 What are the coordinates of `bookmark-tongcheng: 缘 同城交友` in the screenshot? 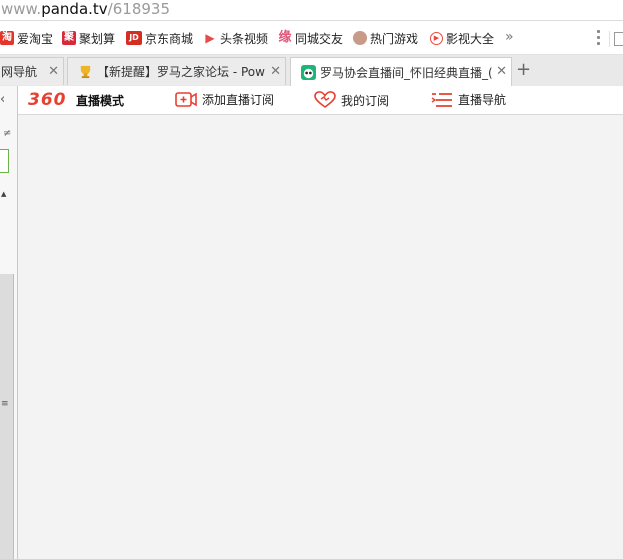 It's located at (310, 38).